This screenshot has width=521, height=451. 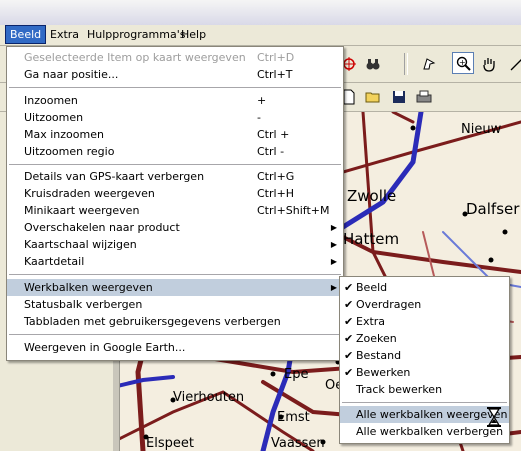 What do you see at coordinates (209, 397) in the screenshot?
I see `map-label-vierhouten: Vierhouten` at bounding box center [209, 397].